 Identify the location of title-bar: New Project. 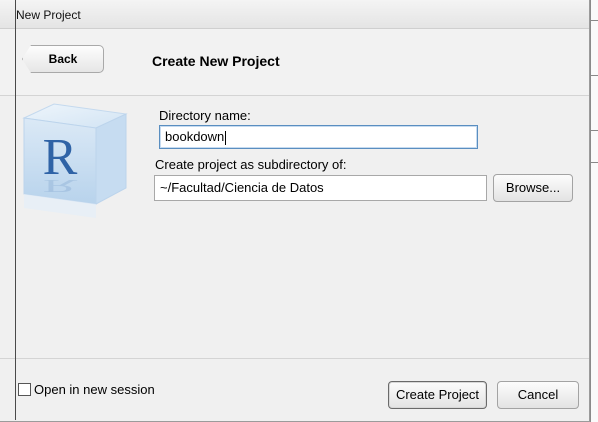
(294, 14).